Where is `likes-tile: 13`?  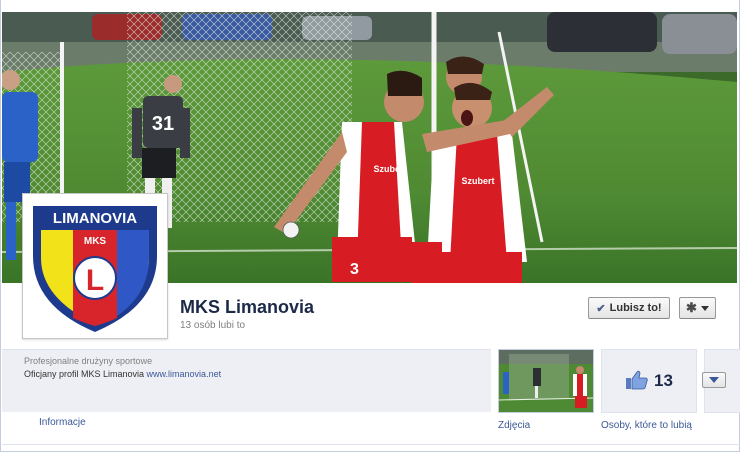
likes-tile: 13 is located at coordinates (649, 381).